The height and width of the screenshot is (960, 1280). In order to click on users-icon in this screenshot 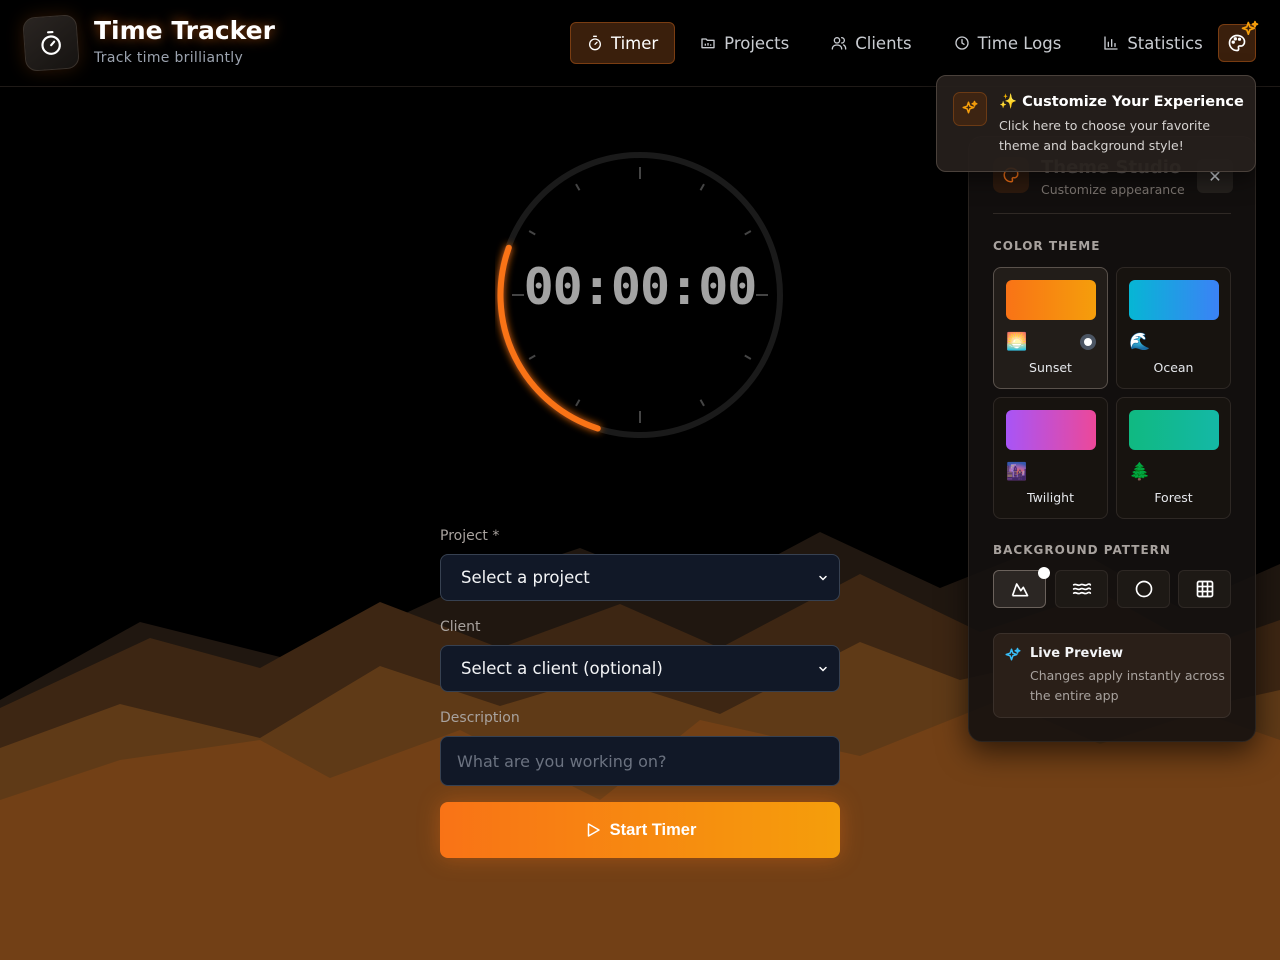, I will do `click(839, 43)`.